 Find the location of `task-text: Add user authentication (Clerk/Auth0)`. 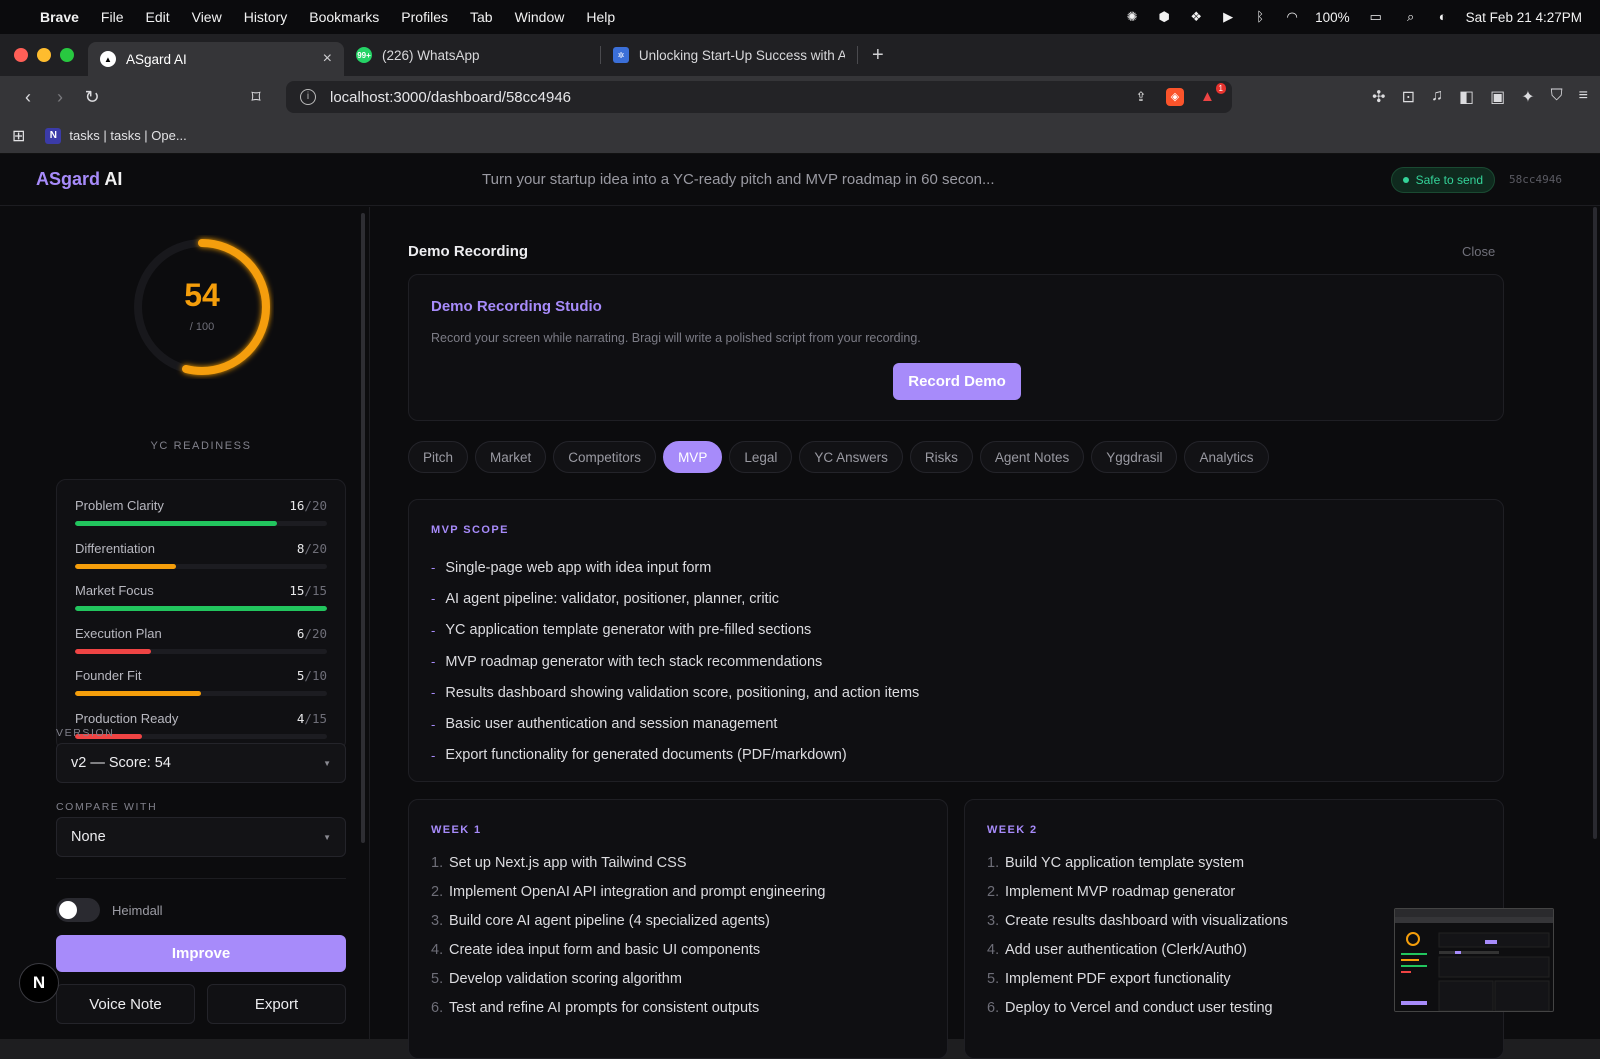

task-text: Add user authentication (Clerk/Auth0) is located at coordinates (1126, 949).